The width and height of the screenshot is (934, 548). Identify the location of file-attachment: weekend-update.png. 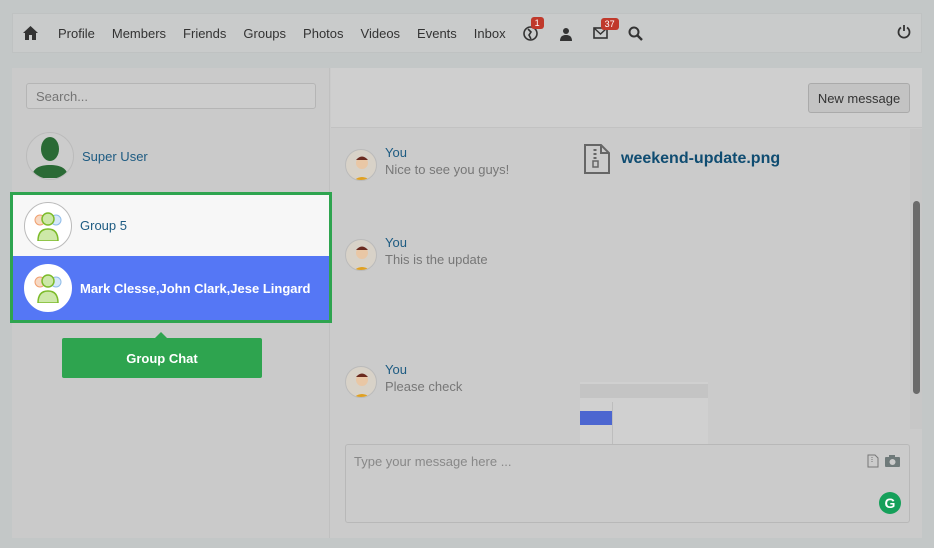
(681, 159).